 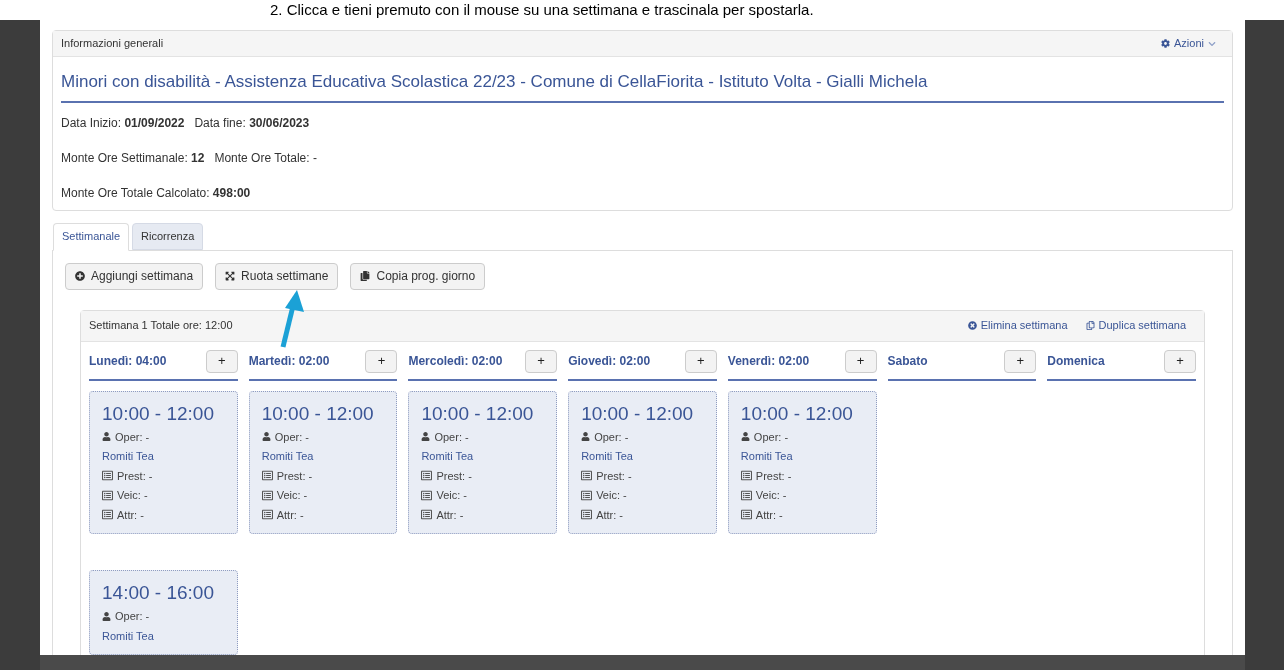 I want to click on day-header: Sabato, so click(x=907, y=361).